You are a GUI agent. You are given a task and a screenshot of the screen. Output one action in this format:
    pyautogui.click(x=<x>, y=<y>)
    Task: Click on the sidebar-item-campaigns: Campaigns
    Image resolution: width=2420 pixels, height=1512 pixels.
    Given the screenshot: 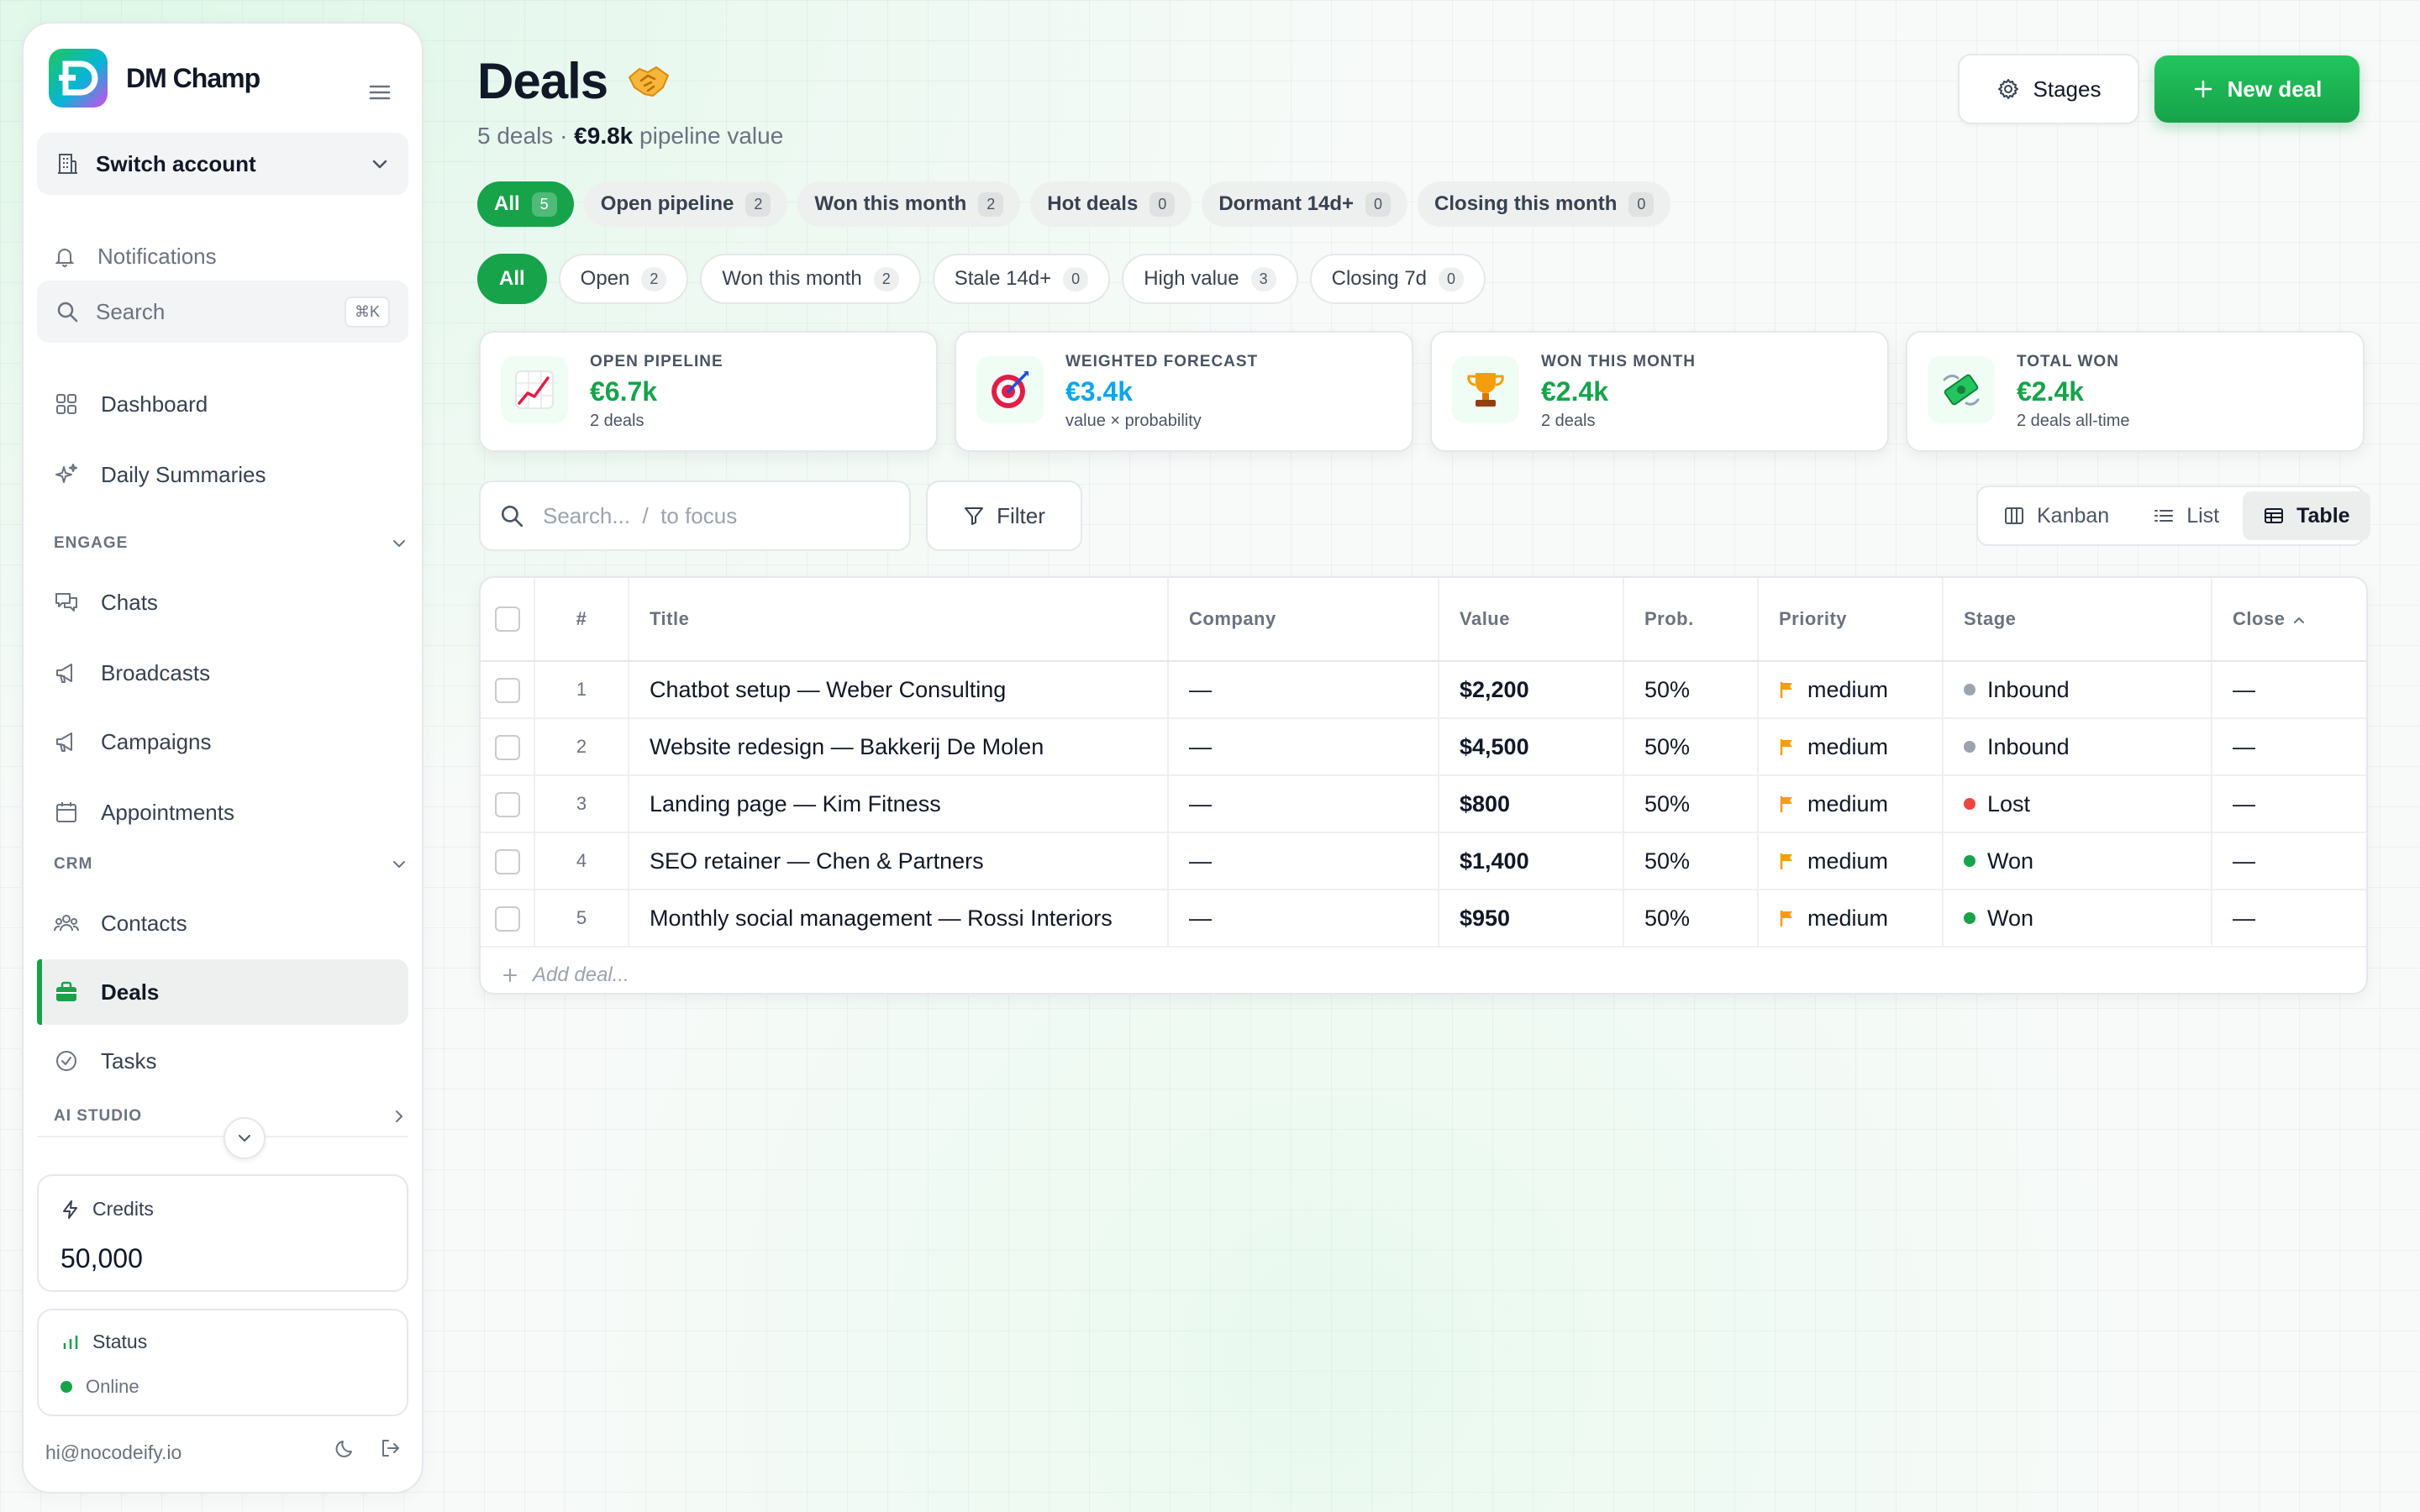 What is the action you would take?
    pyautogui.click(x=223, y=741)
    